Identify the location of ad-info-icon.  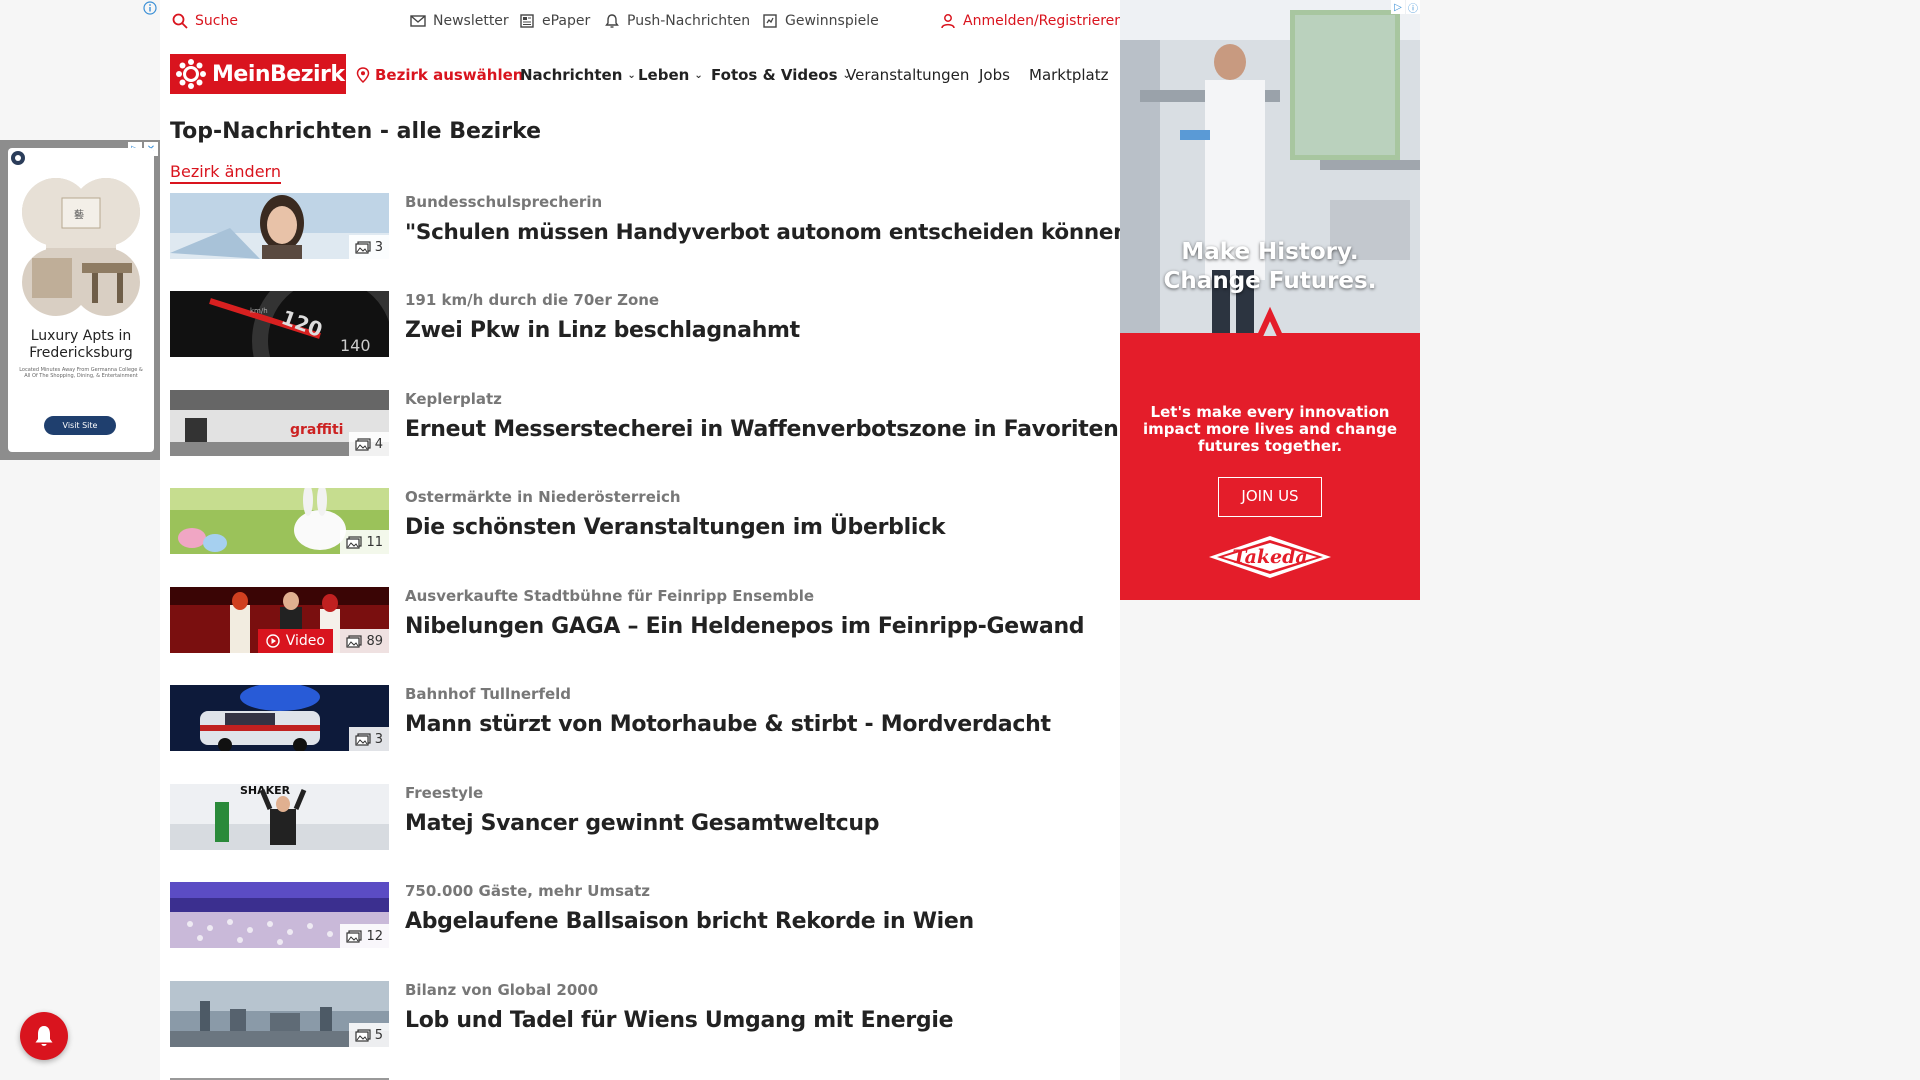
(150, 8).